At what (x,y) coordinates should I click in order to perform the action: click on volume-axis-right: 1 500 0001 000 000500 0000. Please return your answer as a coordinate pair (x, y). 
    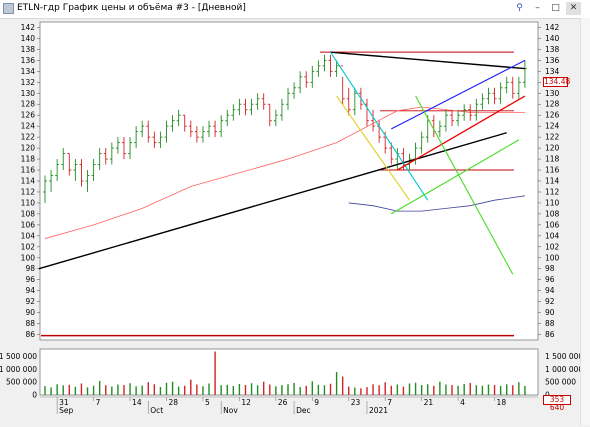
    Looking at the image, I should click on (564, 375).